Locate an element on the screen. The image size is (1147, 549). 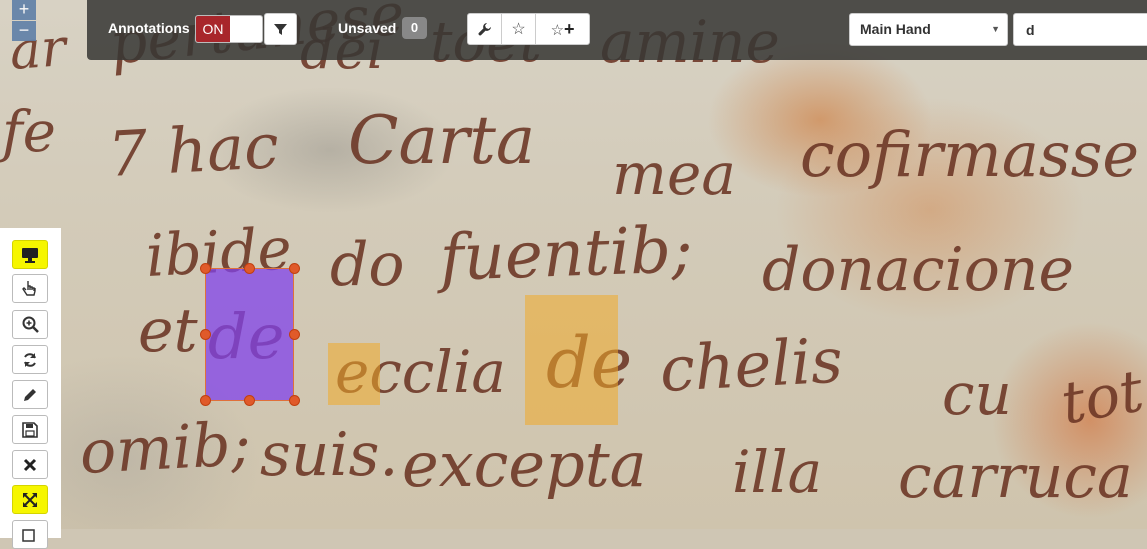
edit-tool is located at coordinates (30, 394).